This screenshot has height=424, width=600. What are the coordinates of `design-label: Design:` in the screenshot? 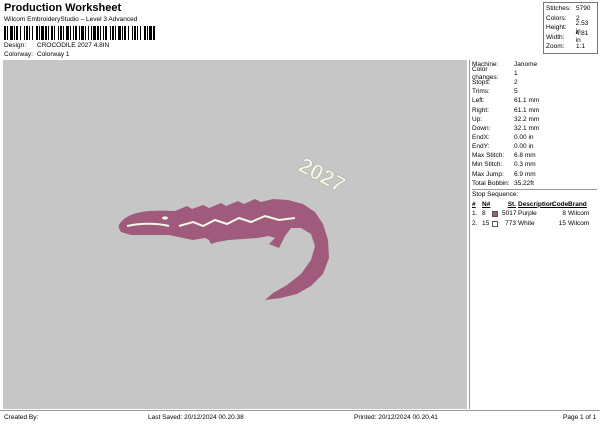 It's located at (15, 45).